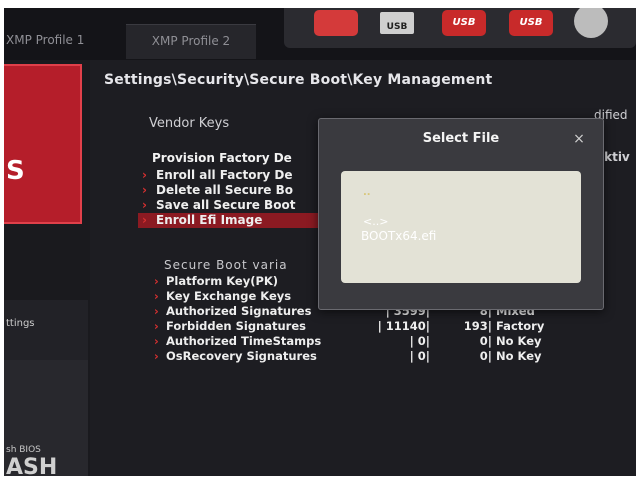 The width and height of the screenshot is (639, 485). I want to click on dialog-title: Select File, so click(461, 138).